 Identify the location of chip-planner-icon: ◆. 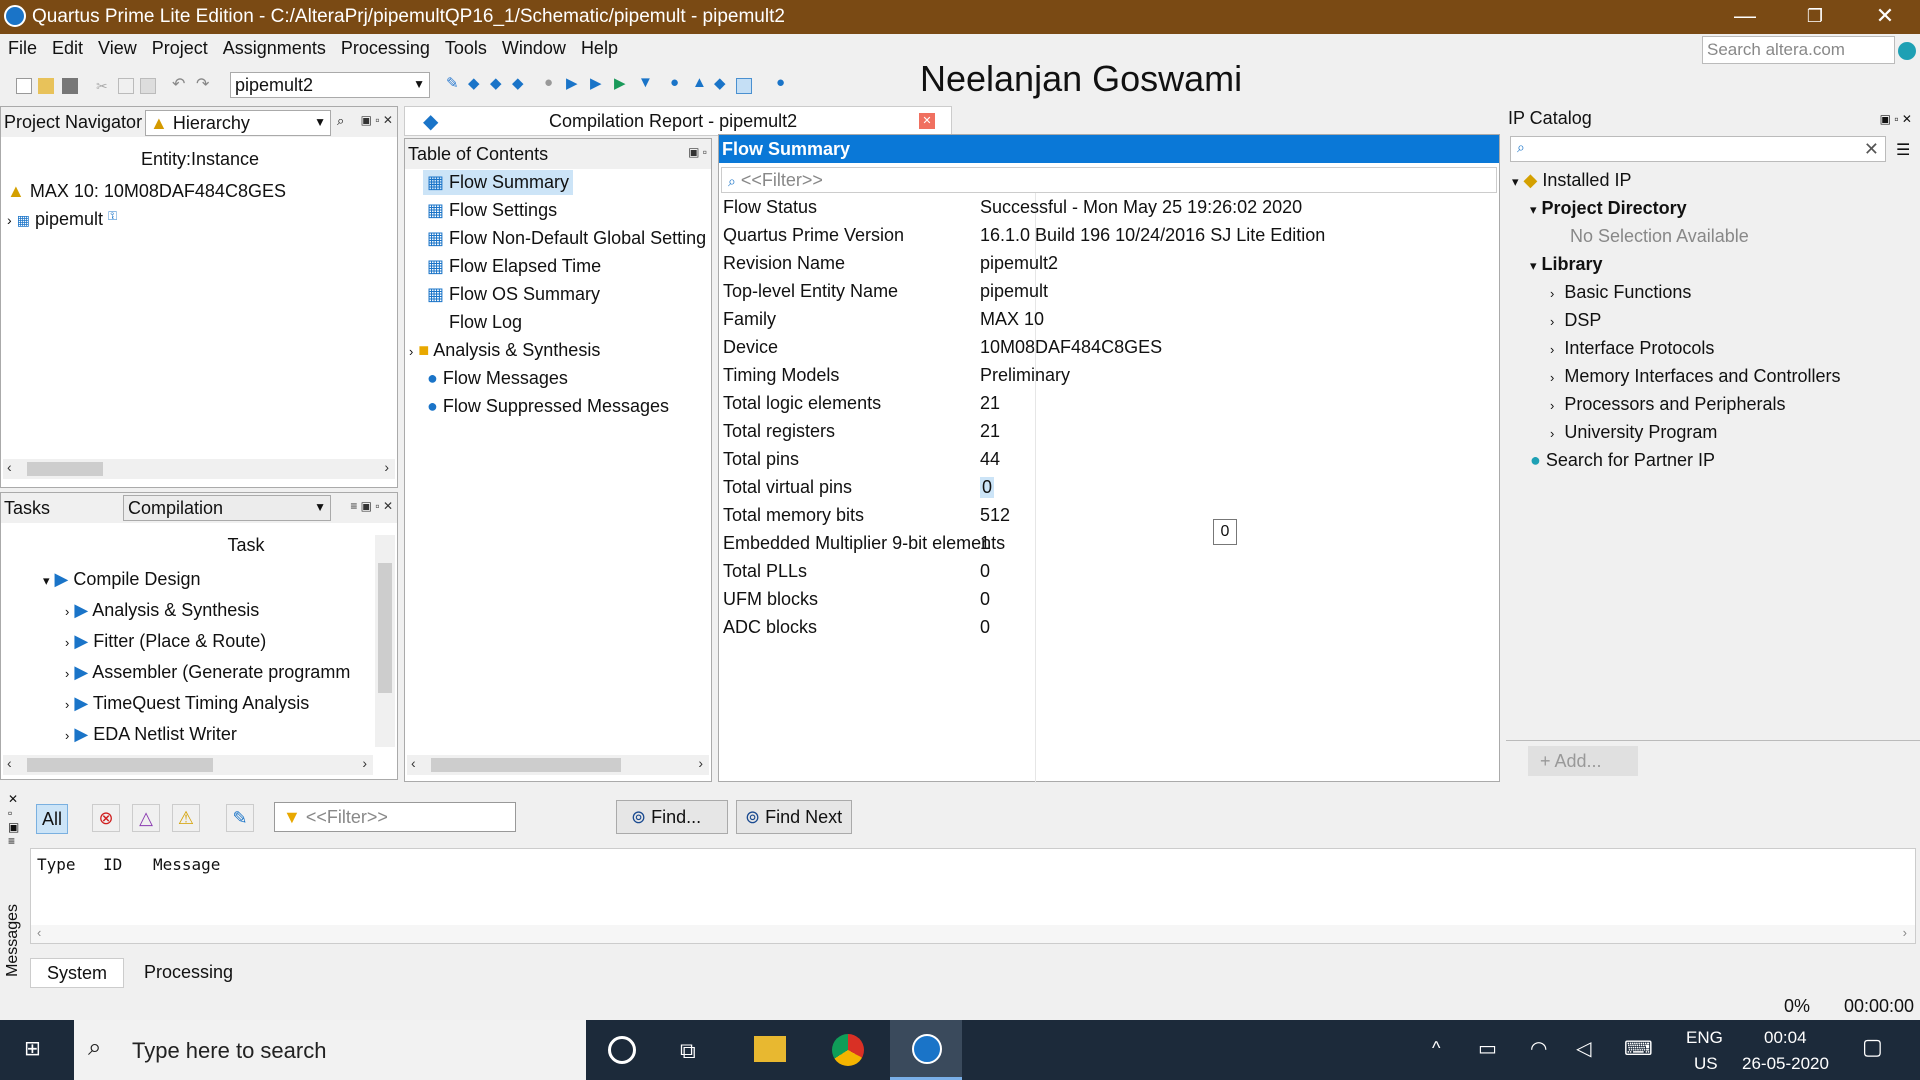
(520, 83).